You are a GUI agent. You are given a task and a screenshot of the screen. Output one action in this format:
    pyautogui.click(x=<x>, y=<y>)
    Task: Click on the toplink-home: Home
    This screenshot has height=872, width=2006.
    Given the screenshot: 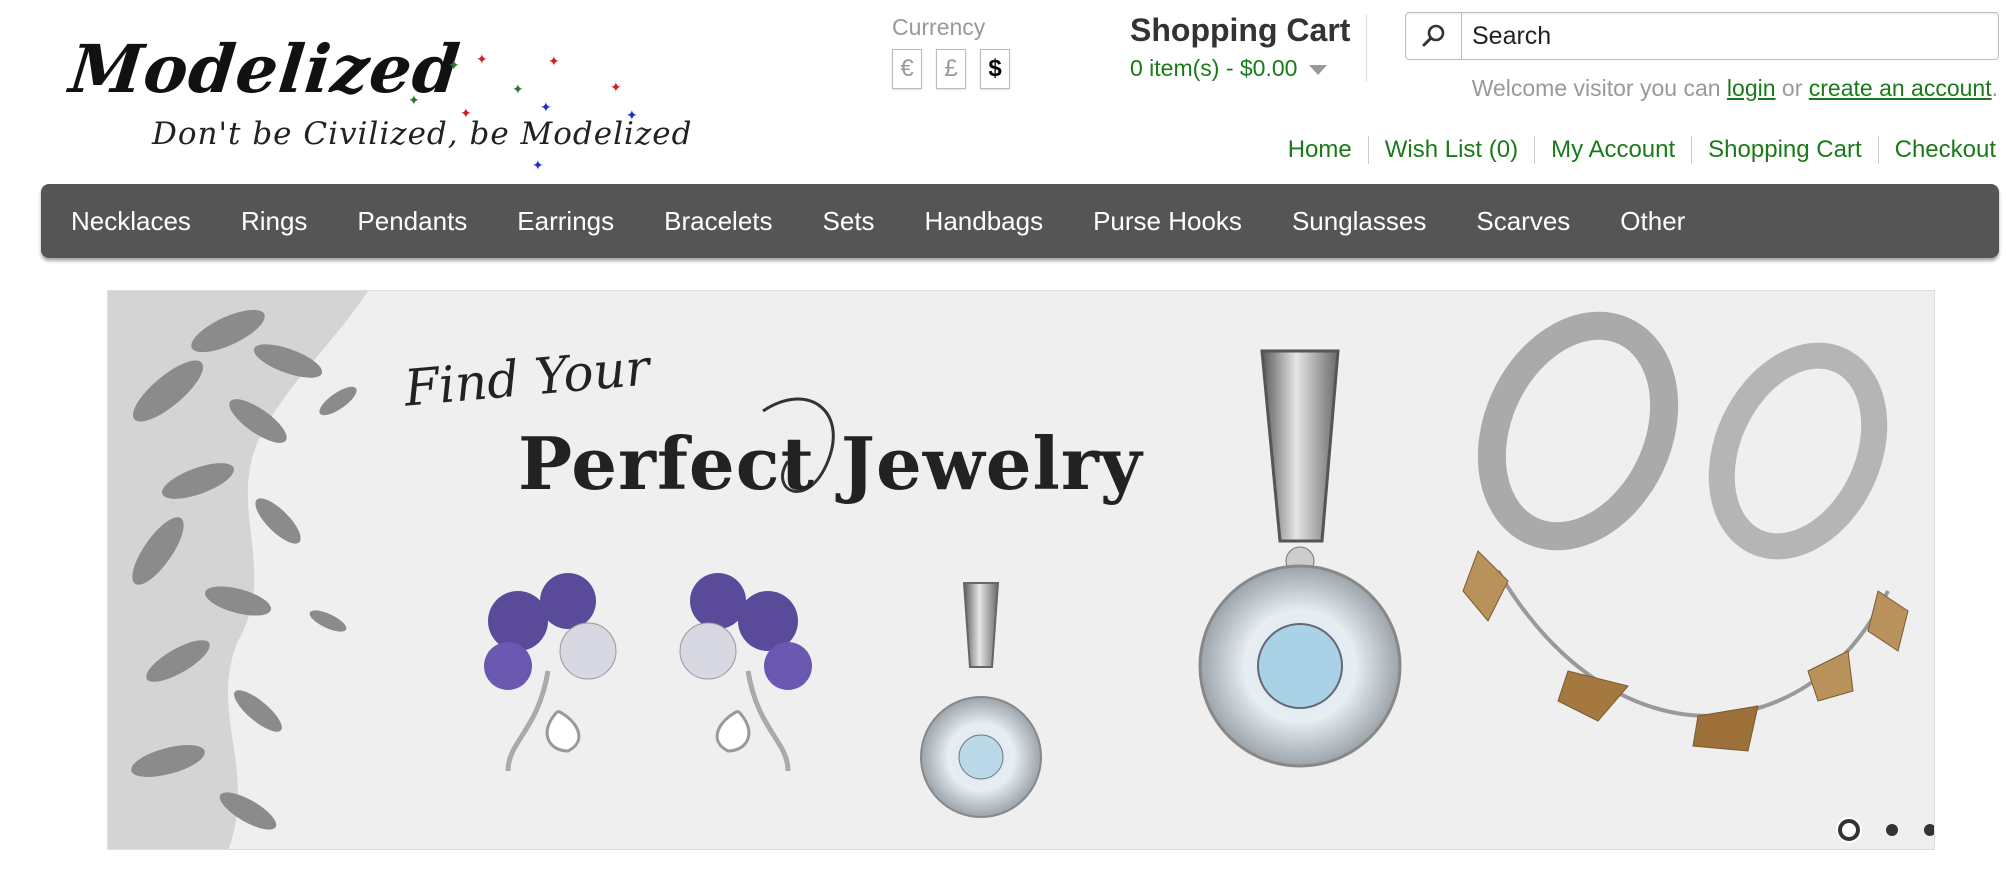 What is the action you would take?
    pyautogui.click(x=1320, y=150)
    